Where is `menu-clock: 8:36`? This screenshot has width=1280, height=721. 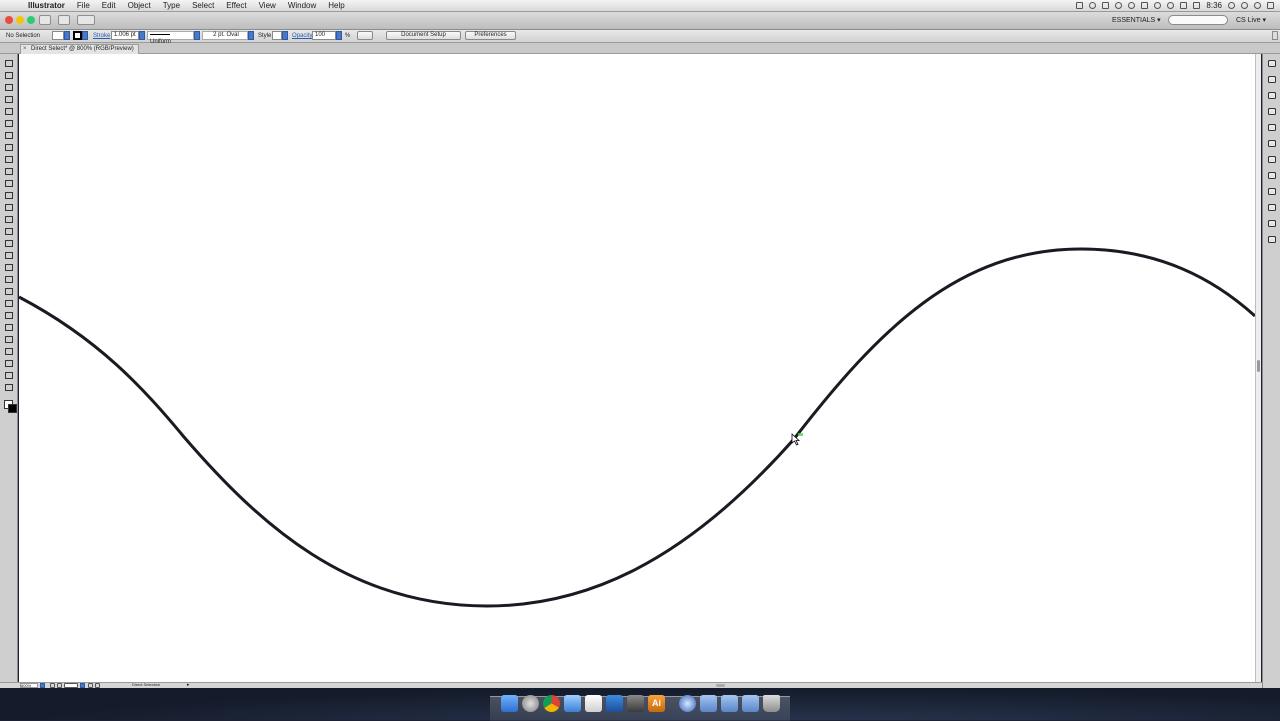 menu-clock: 8:36 is located at coordinates (1214, 5).